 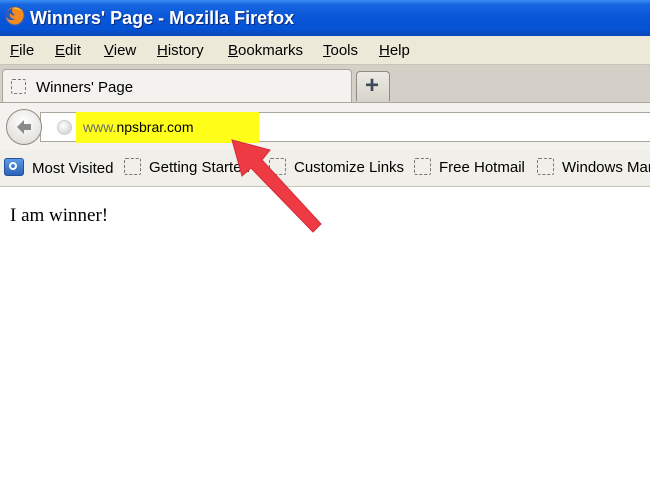 What do you see at coordinates (64, 127) in the screenshot?
I see `site-identity-icon` at bounding box center [64, 127].